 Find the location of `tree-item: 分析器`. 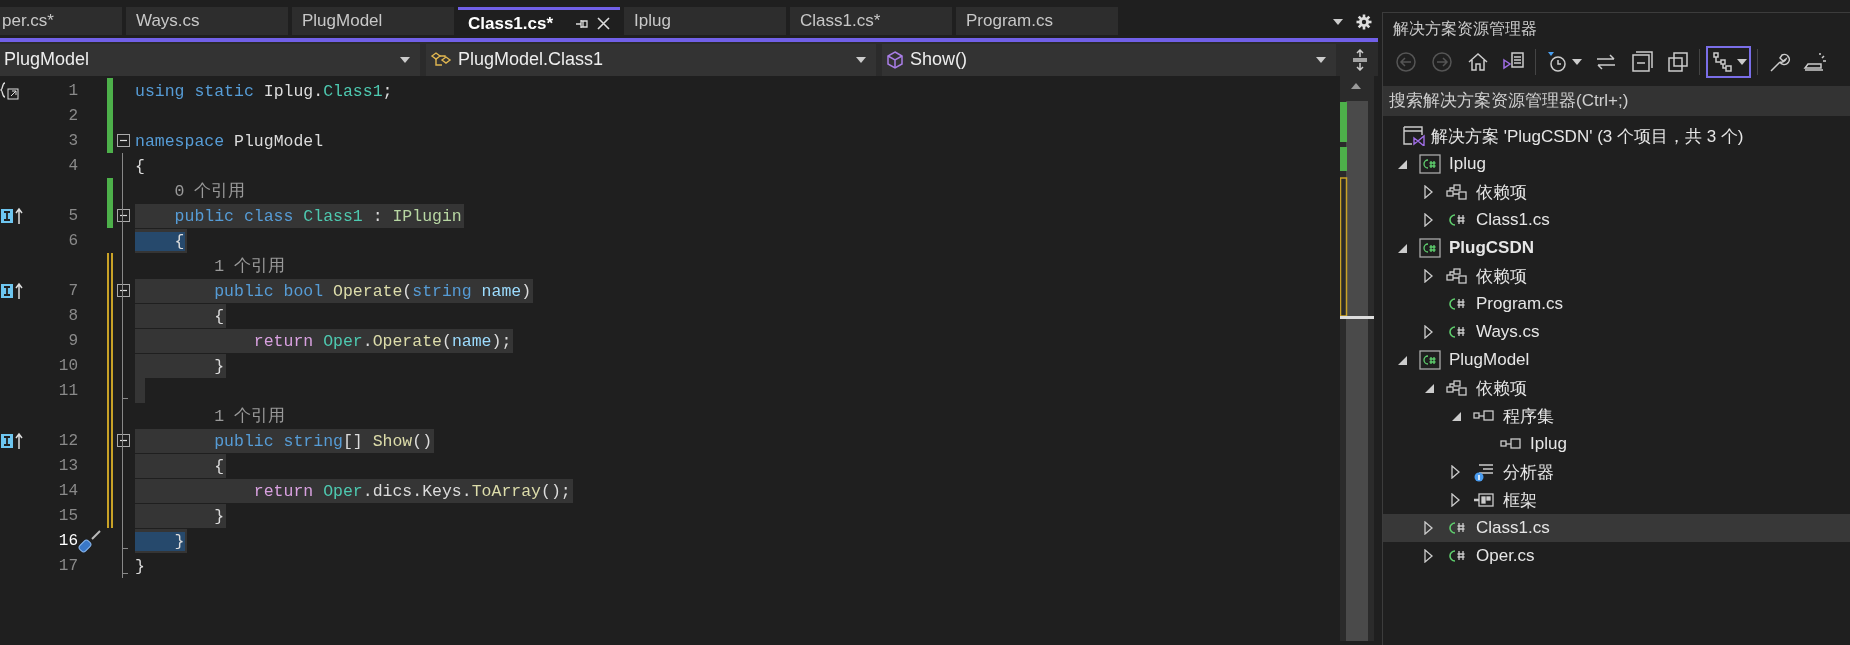

tree-item: 分析器 is located at coordinates (1616, 472).